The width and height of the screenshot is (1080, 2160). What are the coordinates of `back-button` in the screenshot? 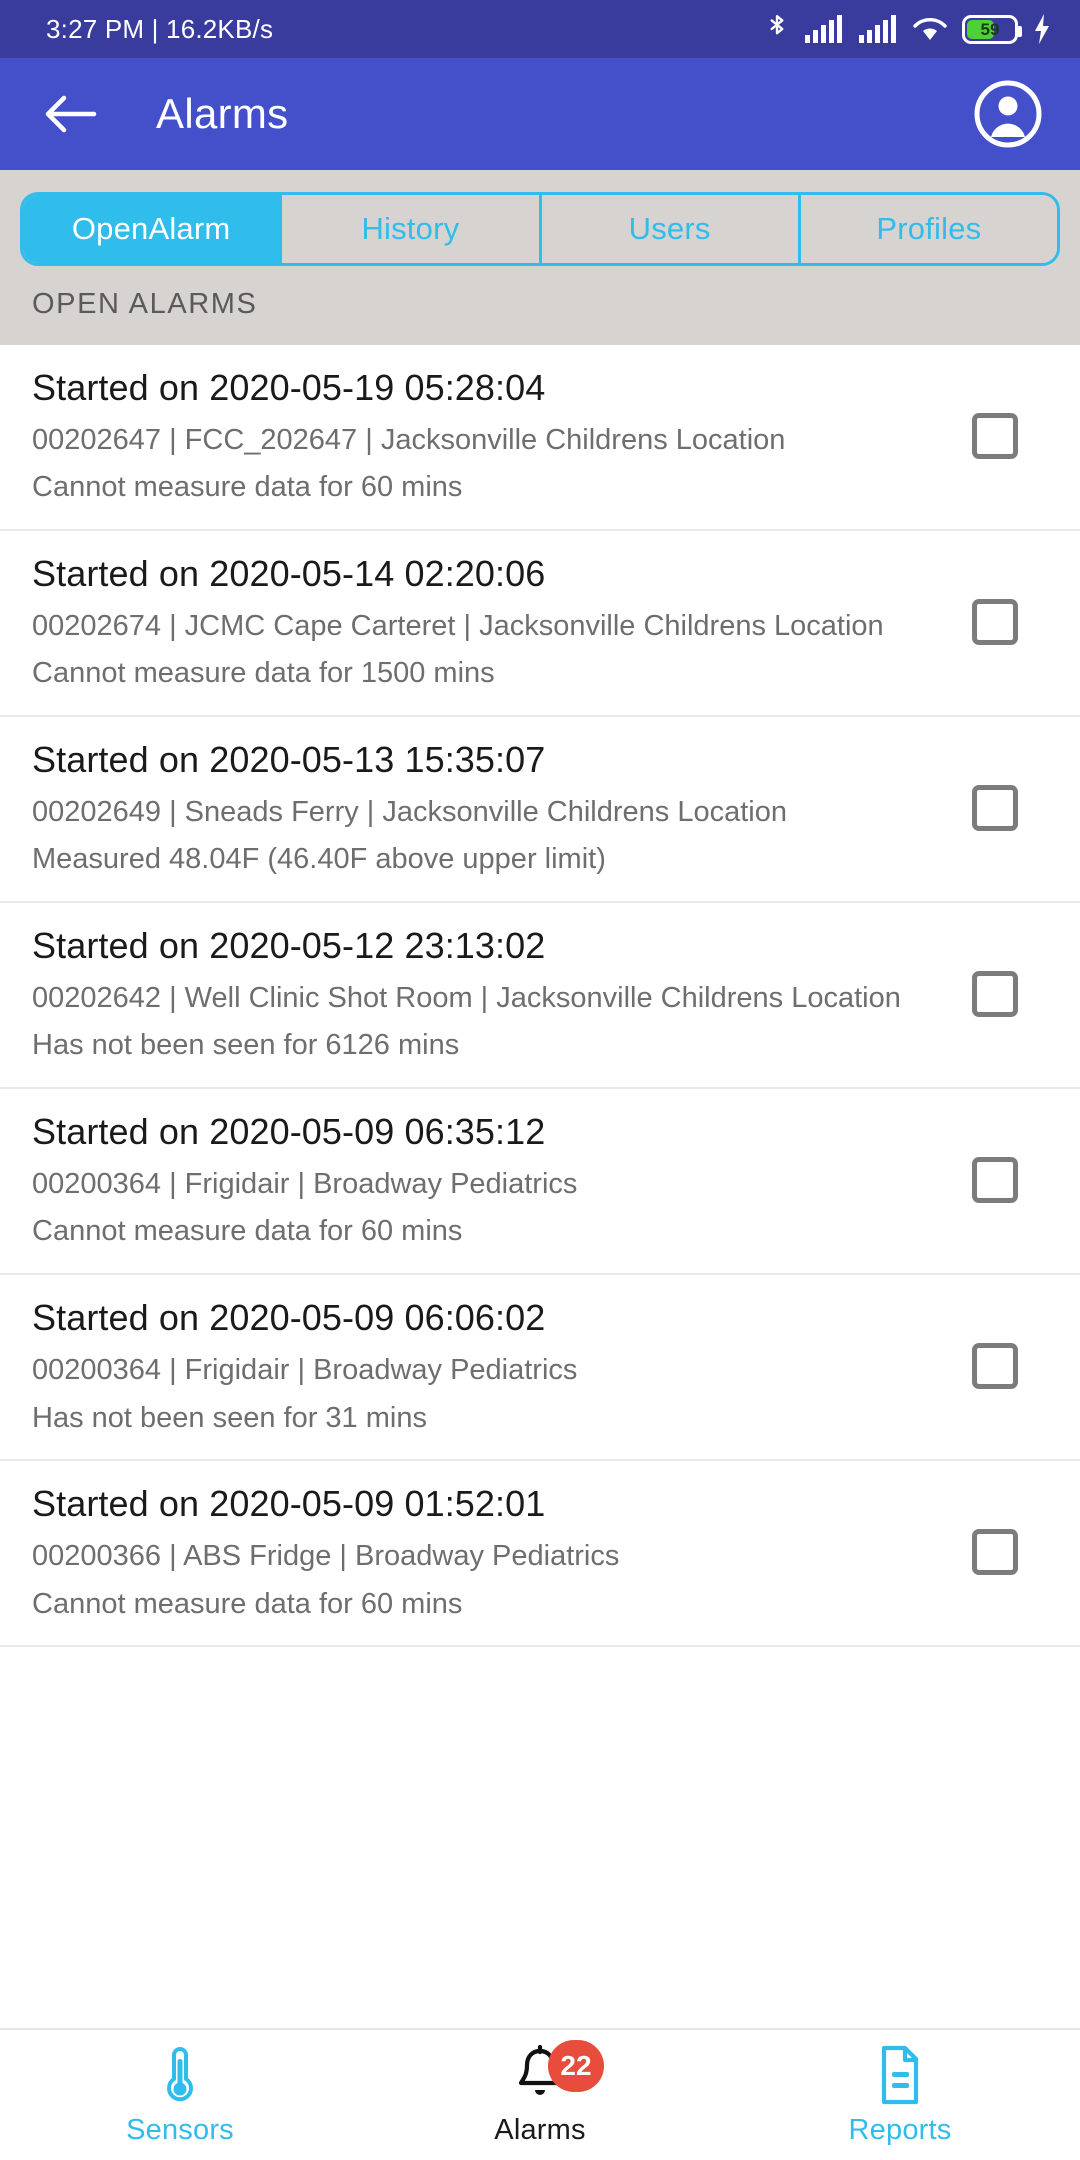 It's located at (70, 114).